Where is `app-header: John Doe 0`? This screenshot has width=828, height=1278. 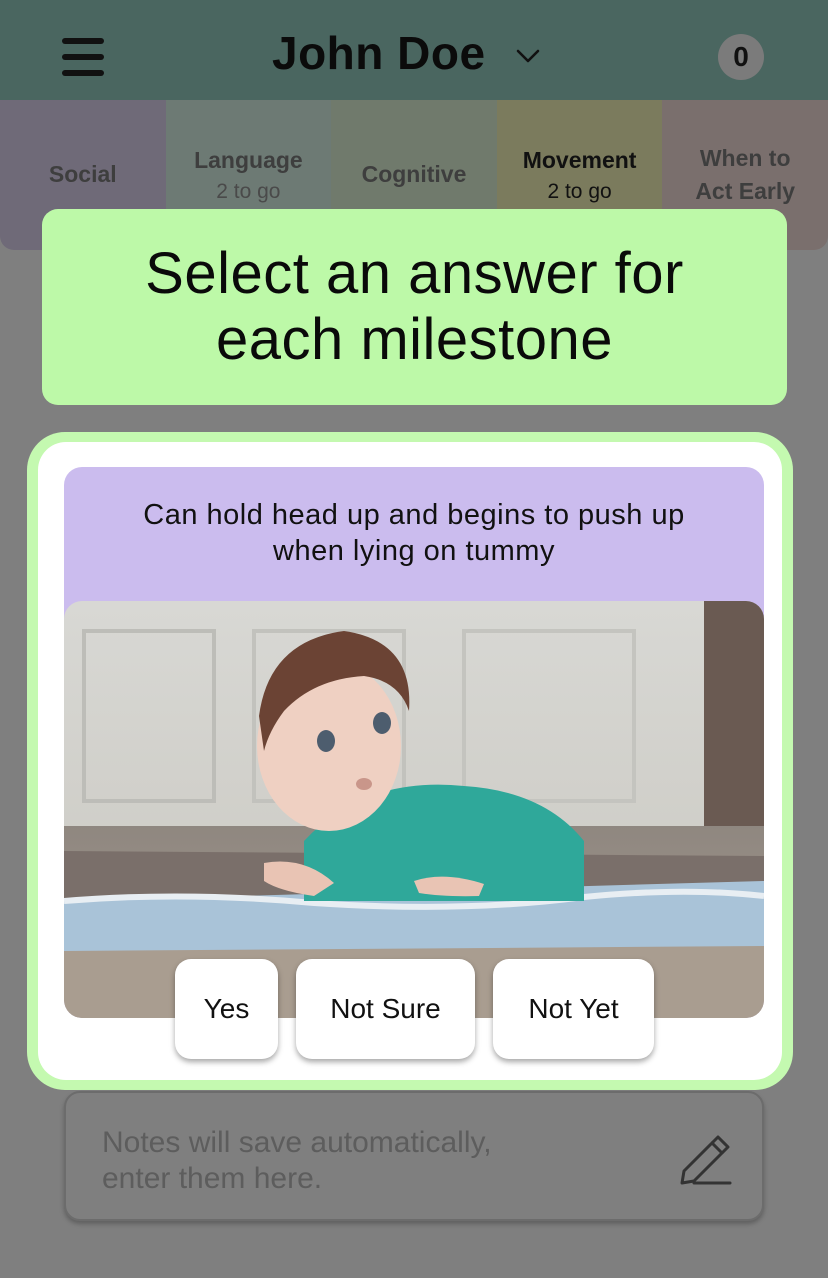 app-header: John Doe 0 is located at coordinates (414, 50).